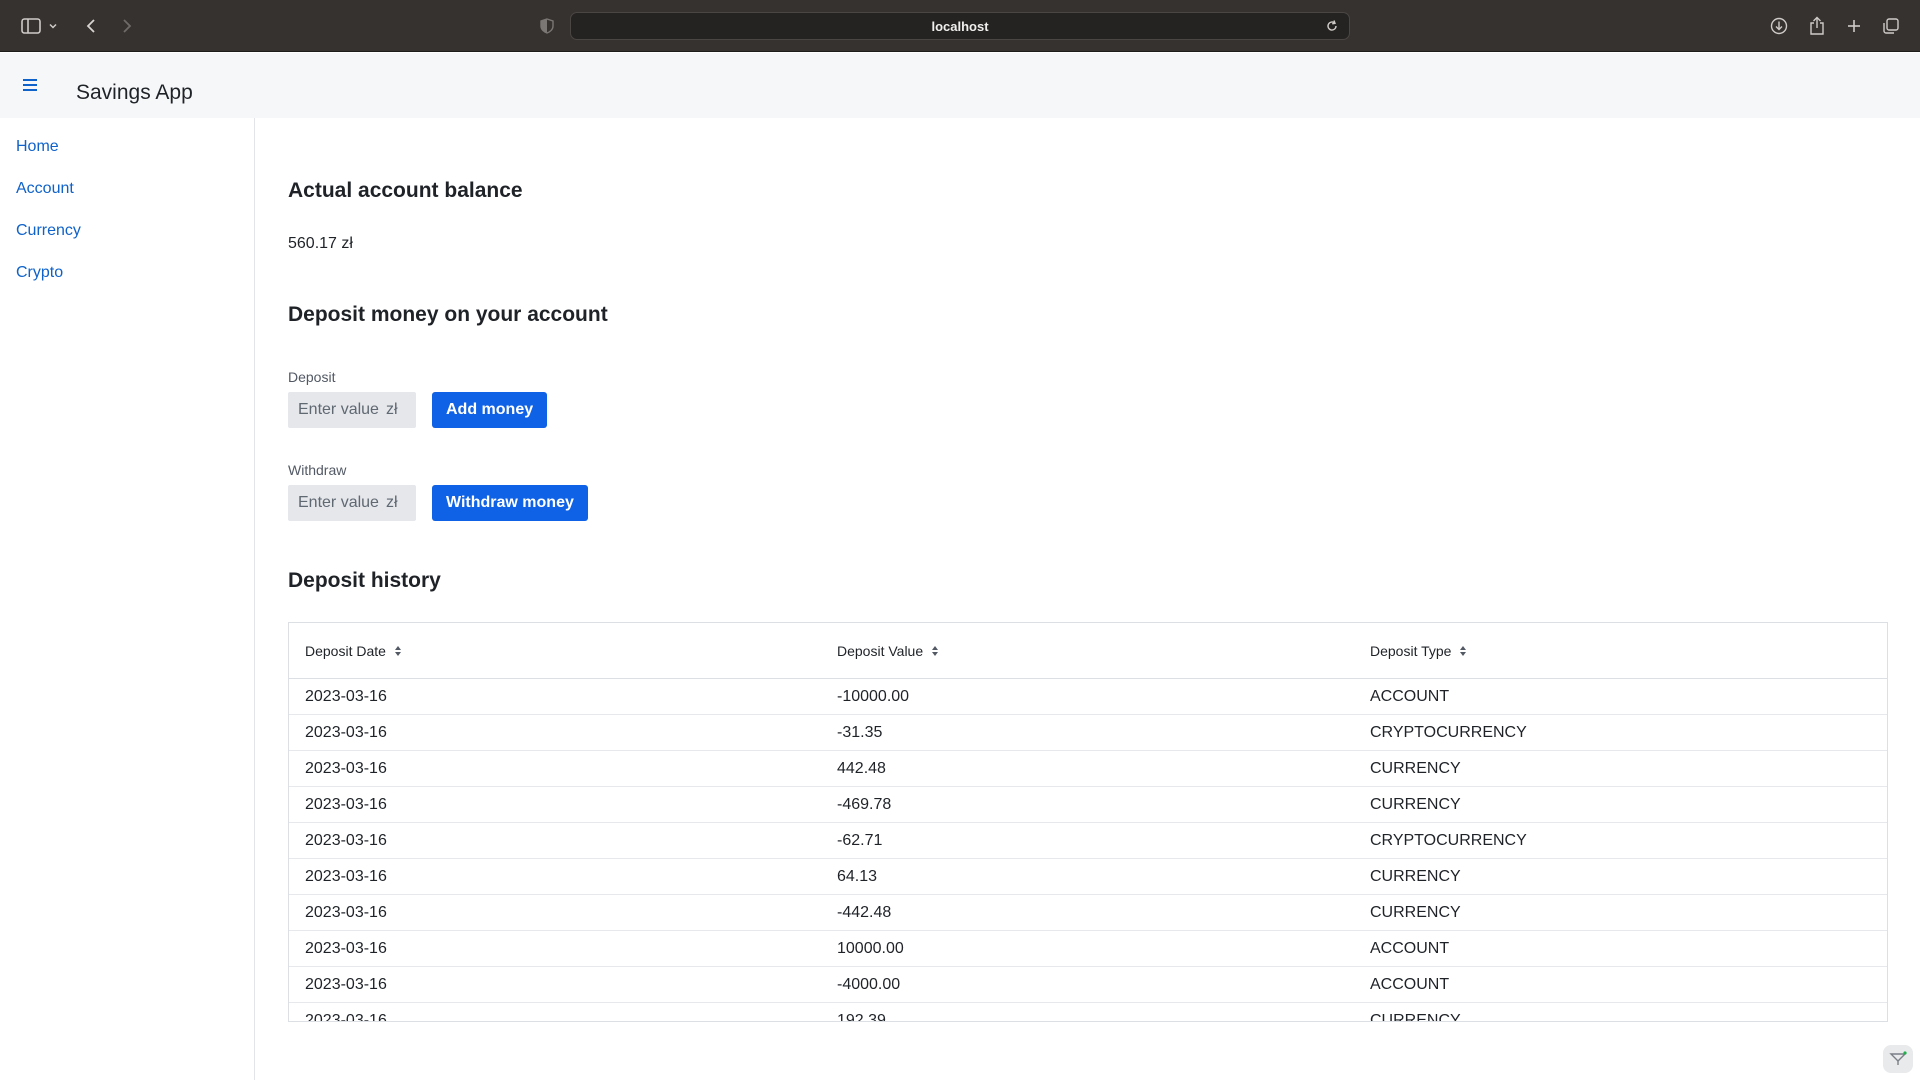 The height and width of the screenshot is (1080, 1920). What do you see at coordinates (1088, 913) in the screenshot?
I see `table-row: 2023-03-16 -442.48 CURRENCY` at bounding box center [1088, 913].